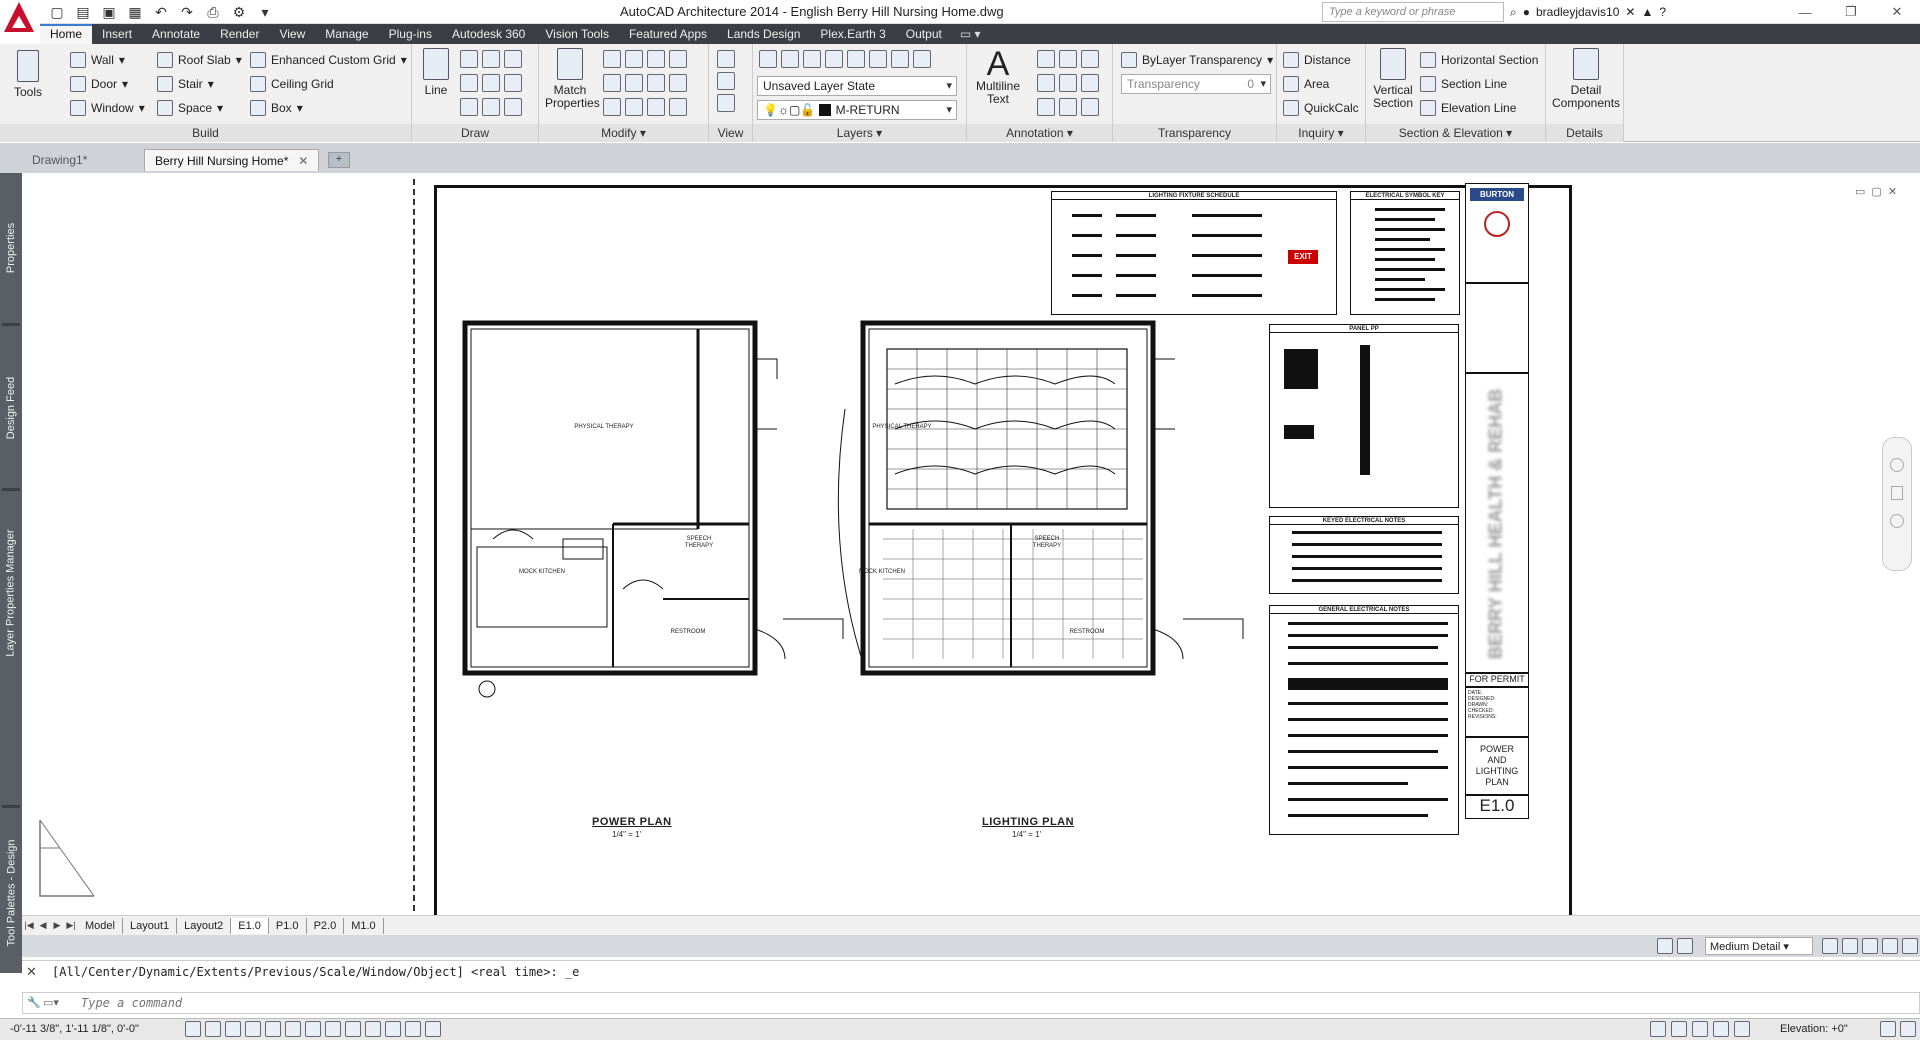  I want to click on ribbon-tab-vision-tools: Vision Tools, so click(577, 34).